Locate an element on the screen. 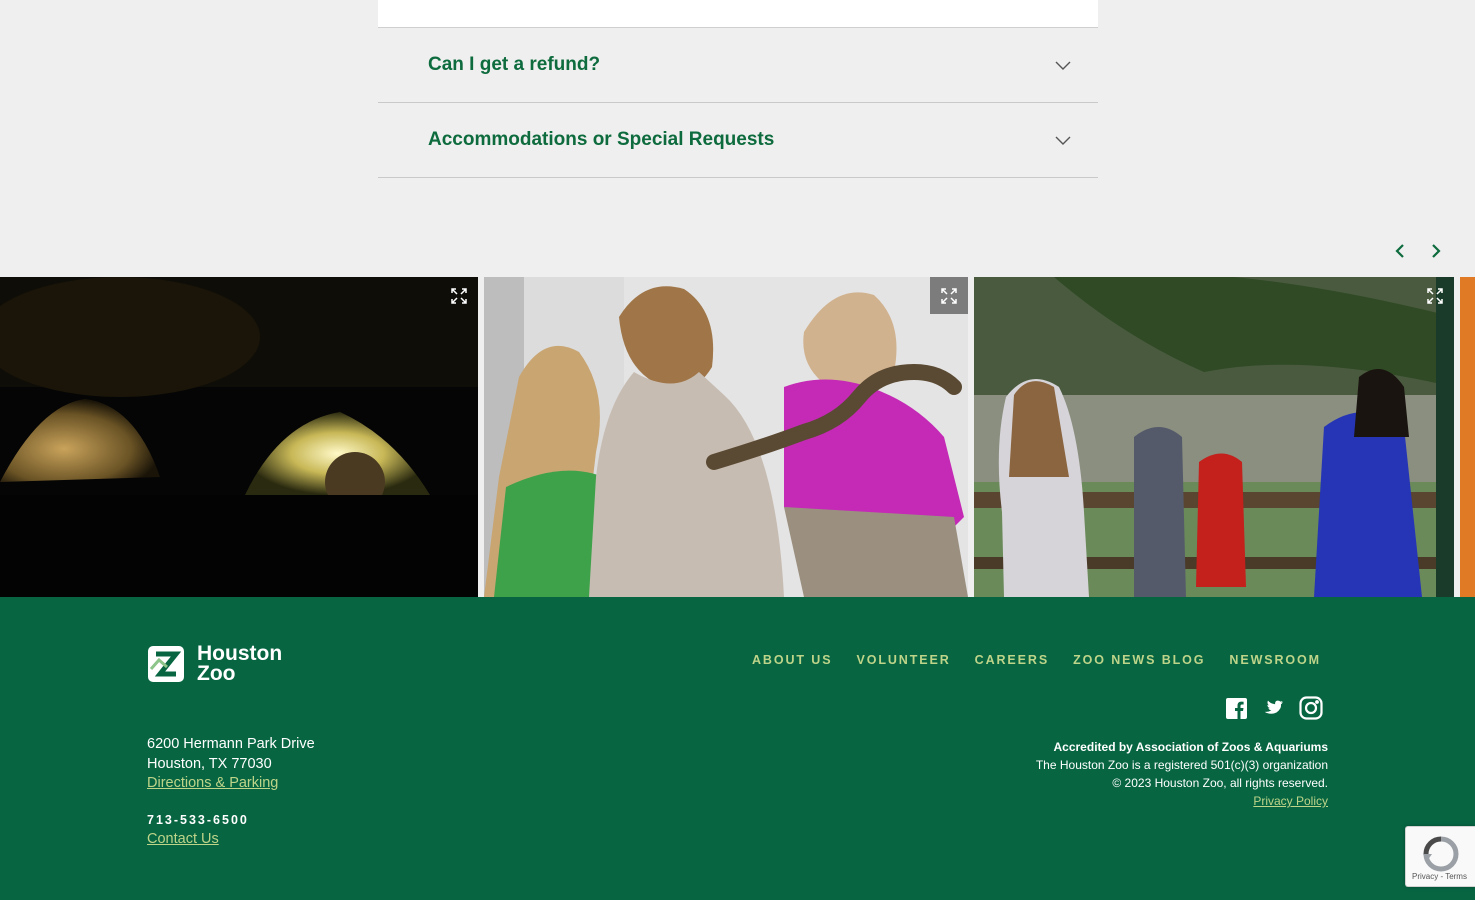 Image resolution: width=1475 pixels, height=900 pixels. gallery-photo-camping is located at coordinates (239, 437).